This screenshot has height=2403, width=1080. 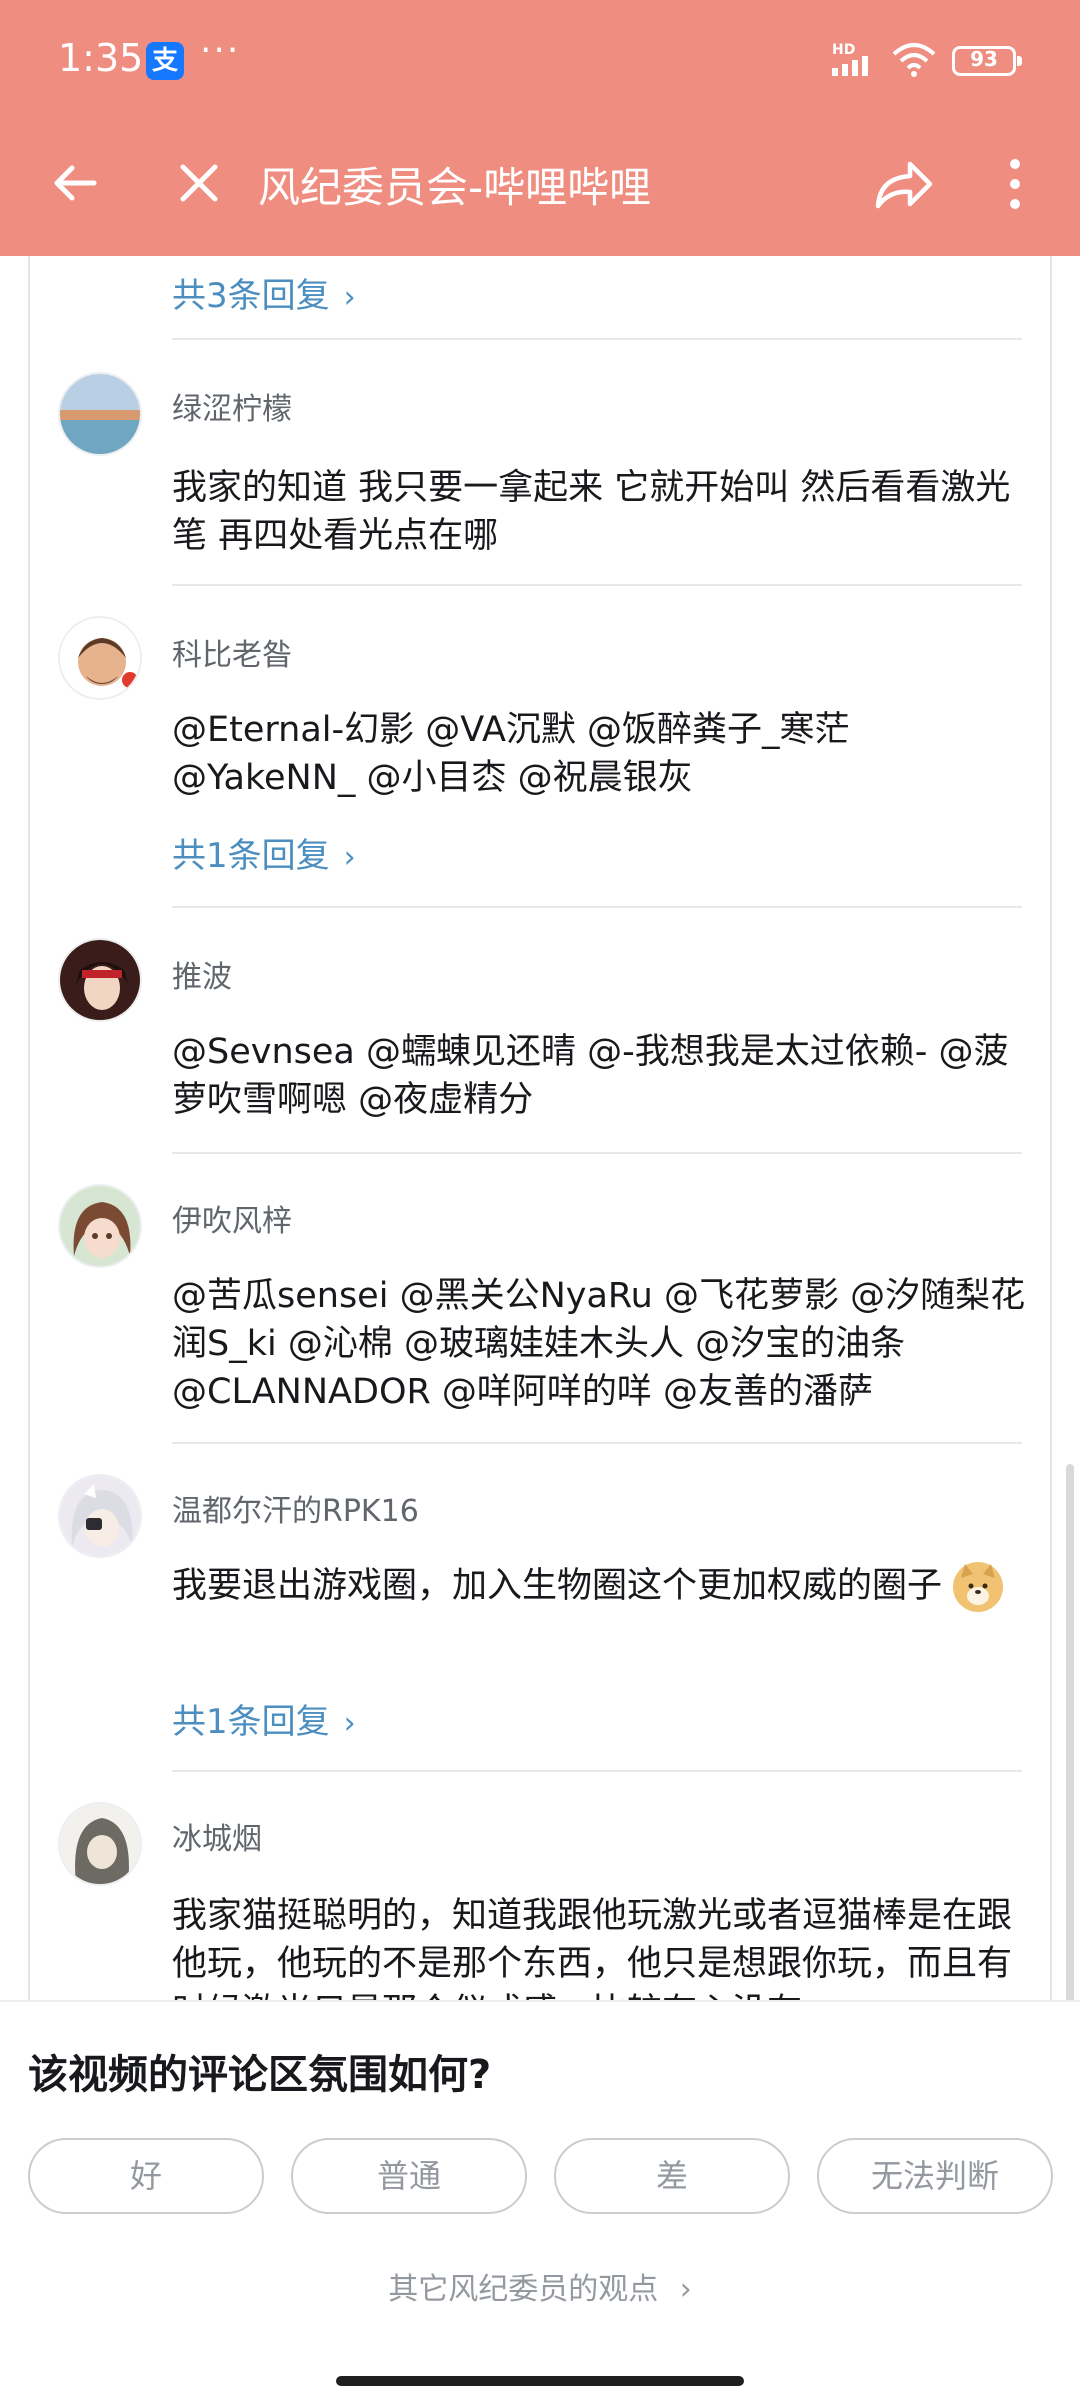 I want to click on username: 科比老昝, so click(x=232, y=652).